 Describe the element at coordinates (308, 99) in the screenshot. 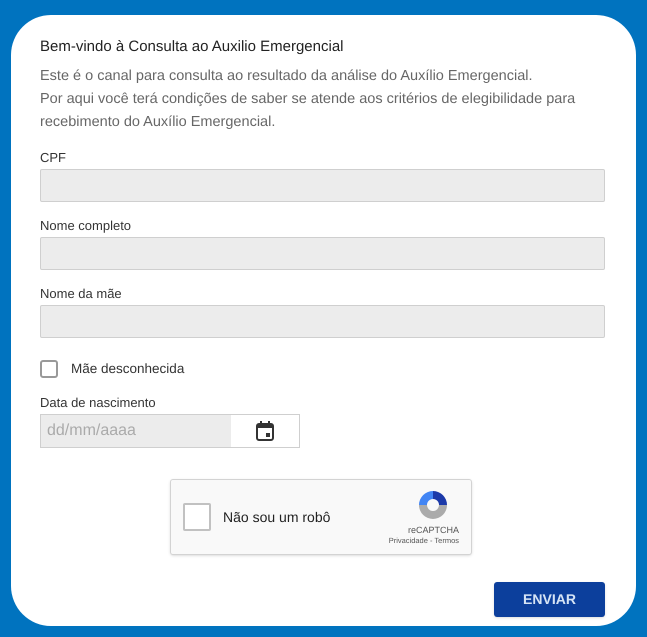

I see `intro-text: Este é o canal para consulta ao resultado da análise do Auxílio Emergencial. Por aqui você terá condições de saber se atende aos critérios de elegibilidade para recebimento do Auxílio Emergencial.` at that location.